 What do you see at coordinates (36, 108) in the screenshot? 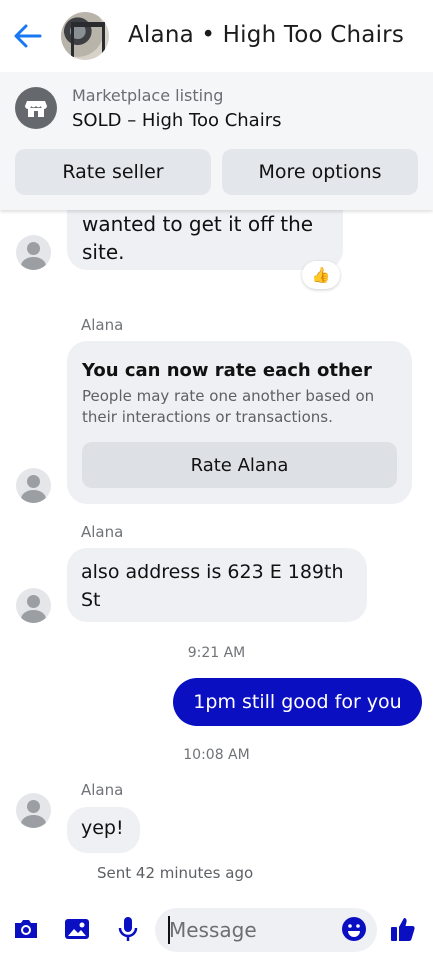
I see `store-icon` at bounding box center [36, 108].